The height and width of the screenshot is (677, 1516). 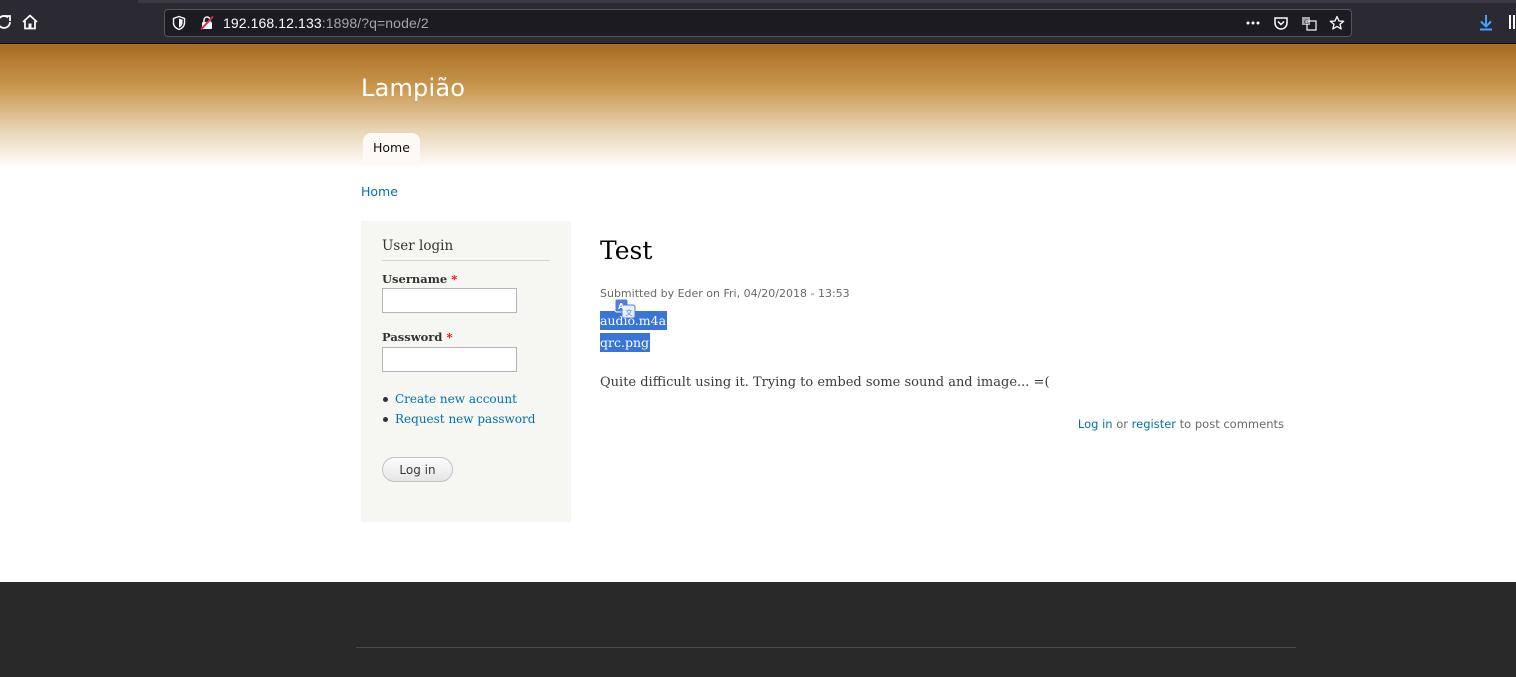 What do you see at coordinates (1486, 22) in the screenshot?
I see `download-icon` at bounding box center [1486, 22].